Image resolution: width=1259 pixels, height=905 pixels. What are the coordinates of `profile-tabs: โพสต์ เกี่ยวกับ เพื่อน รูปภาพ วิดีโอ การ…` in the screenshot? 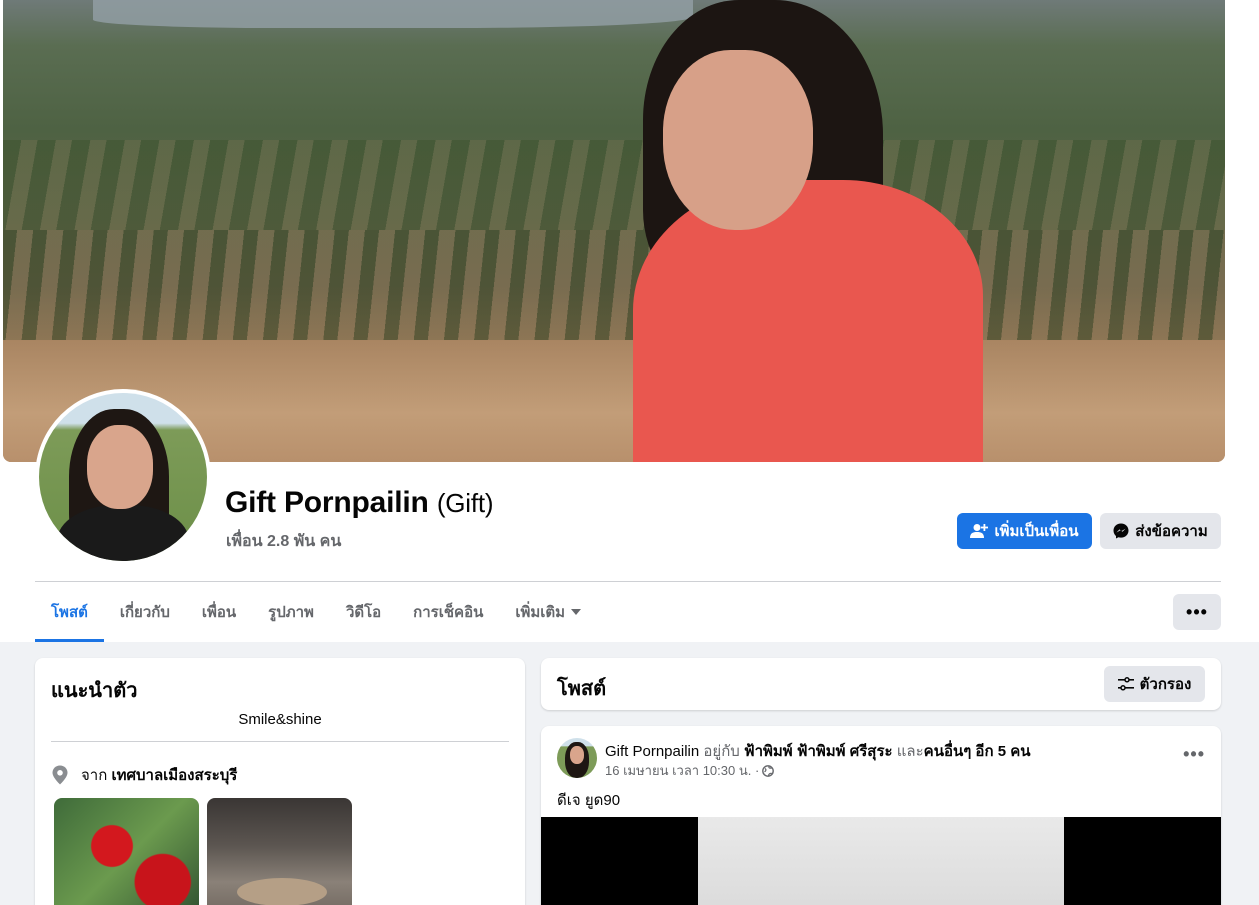 It's located at (316, 612).